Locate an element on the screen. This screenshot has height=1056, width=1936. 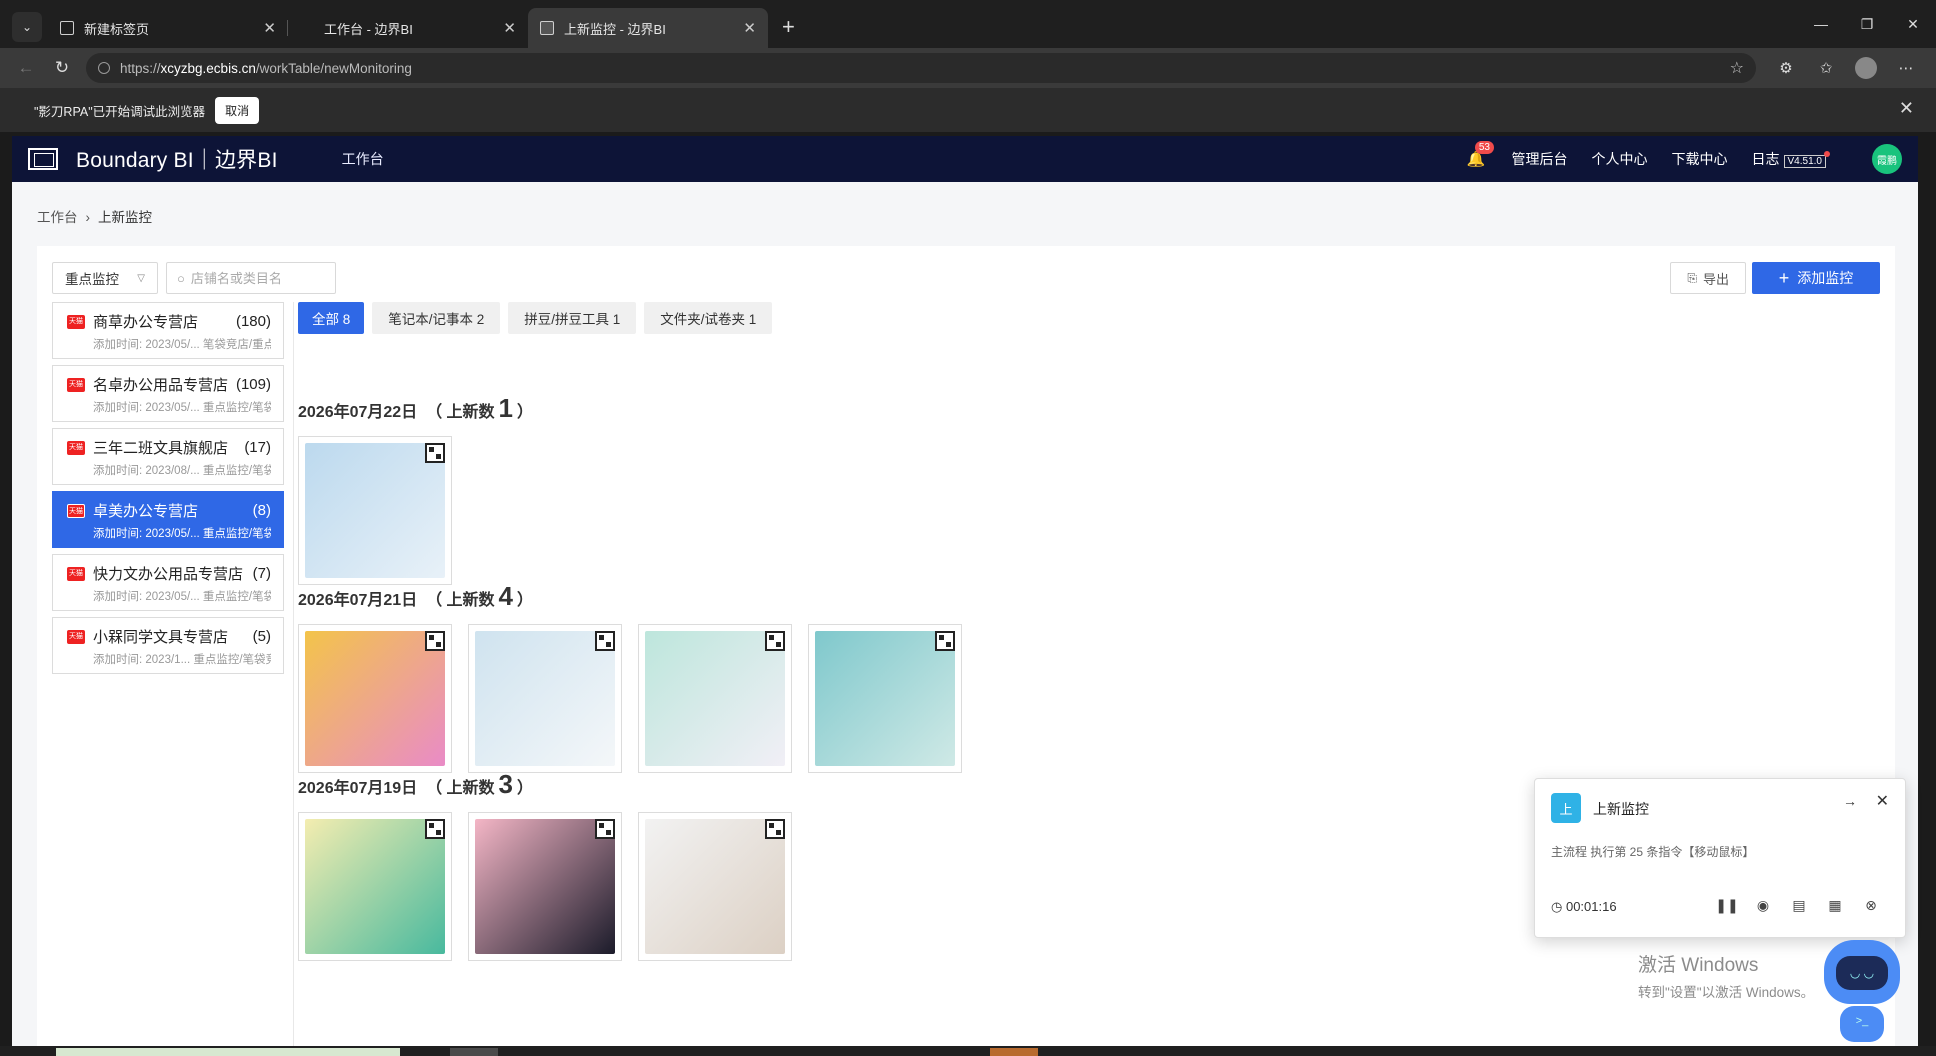
close-window-icon: ✕ is located at coordinates (1913, 24).